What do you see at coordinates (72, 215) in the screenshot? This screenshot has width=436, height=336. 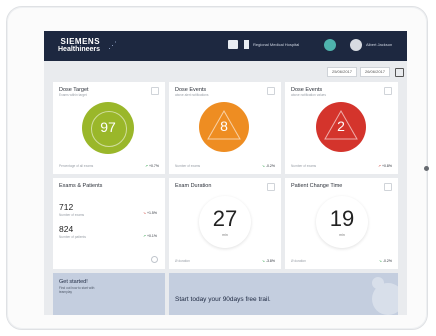 I see `exams-label: Number of exams` at bounding box center [72, 215].